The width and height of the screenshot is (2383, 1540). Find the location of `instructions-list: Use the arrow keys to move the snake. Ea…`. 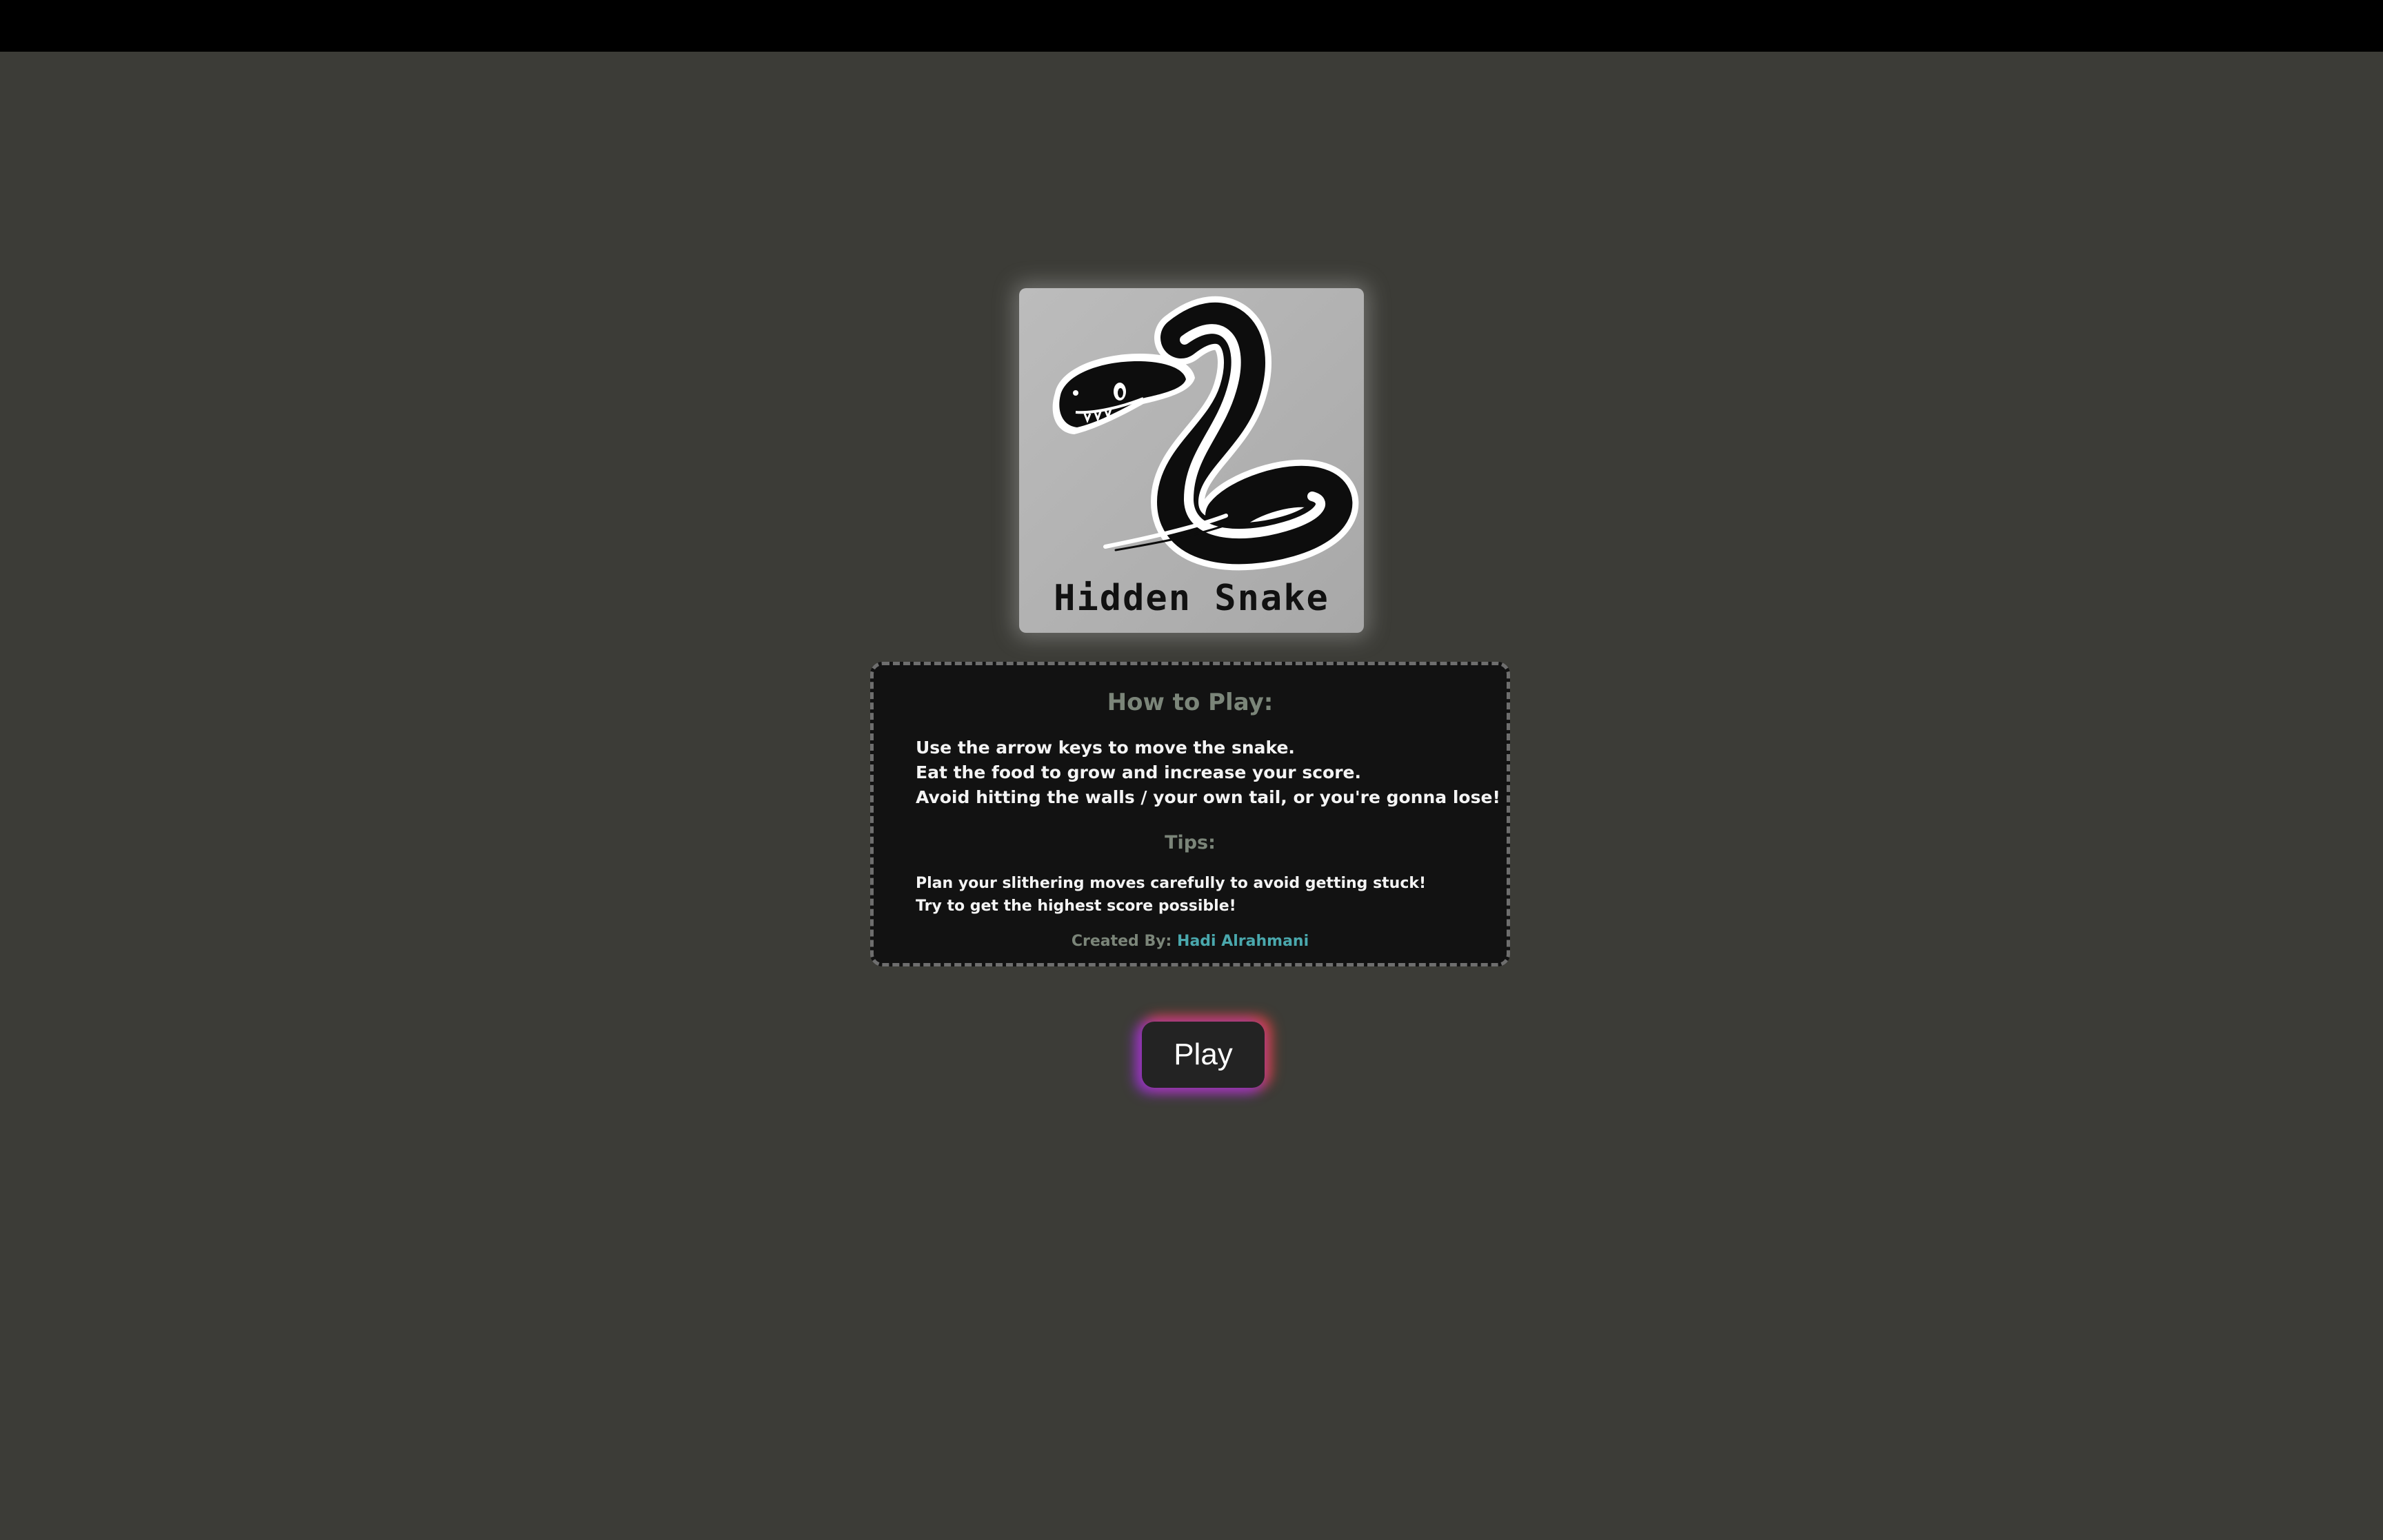

instructions-list: Use the arrow keys to move the snake. Ea… is located at coordinates (1208, 773).